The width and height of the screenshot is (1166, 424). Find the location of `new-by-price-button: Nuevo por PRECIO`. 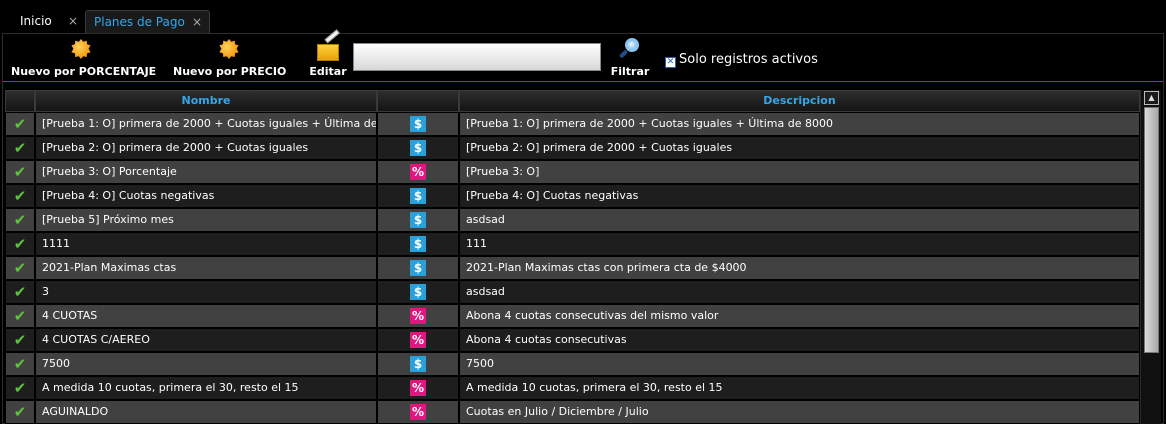

new-by-price-button: Nuevo por PRECIO is located at coordinates (230, 58).